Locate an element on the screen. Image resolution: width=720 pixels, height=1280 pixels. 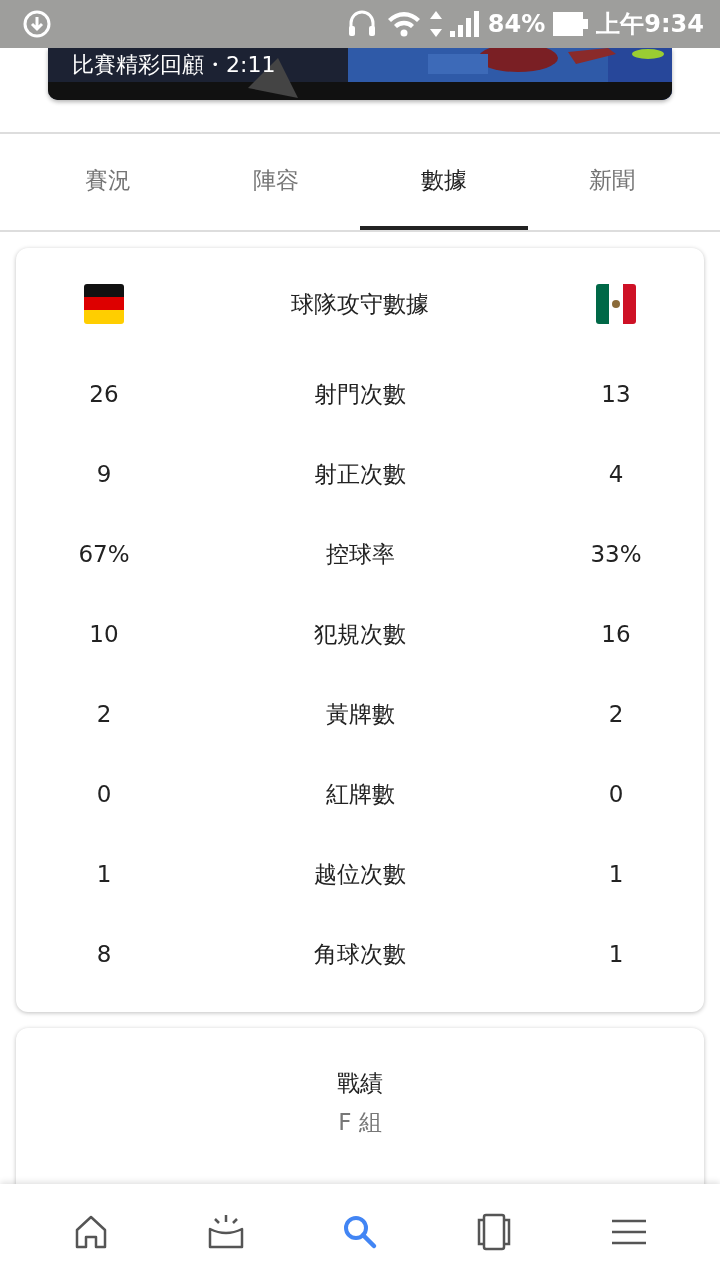
stat-label: 紅牌數 is located at coordinates (360, 794).